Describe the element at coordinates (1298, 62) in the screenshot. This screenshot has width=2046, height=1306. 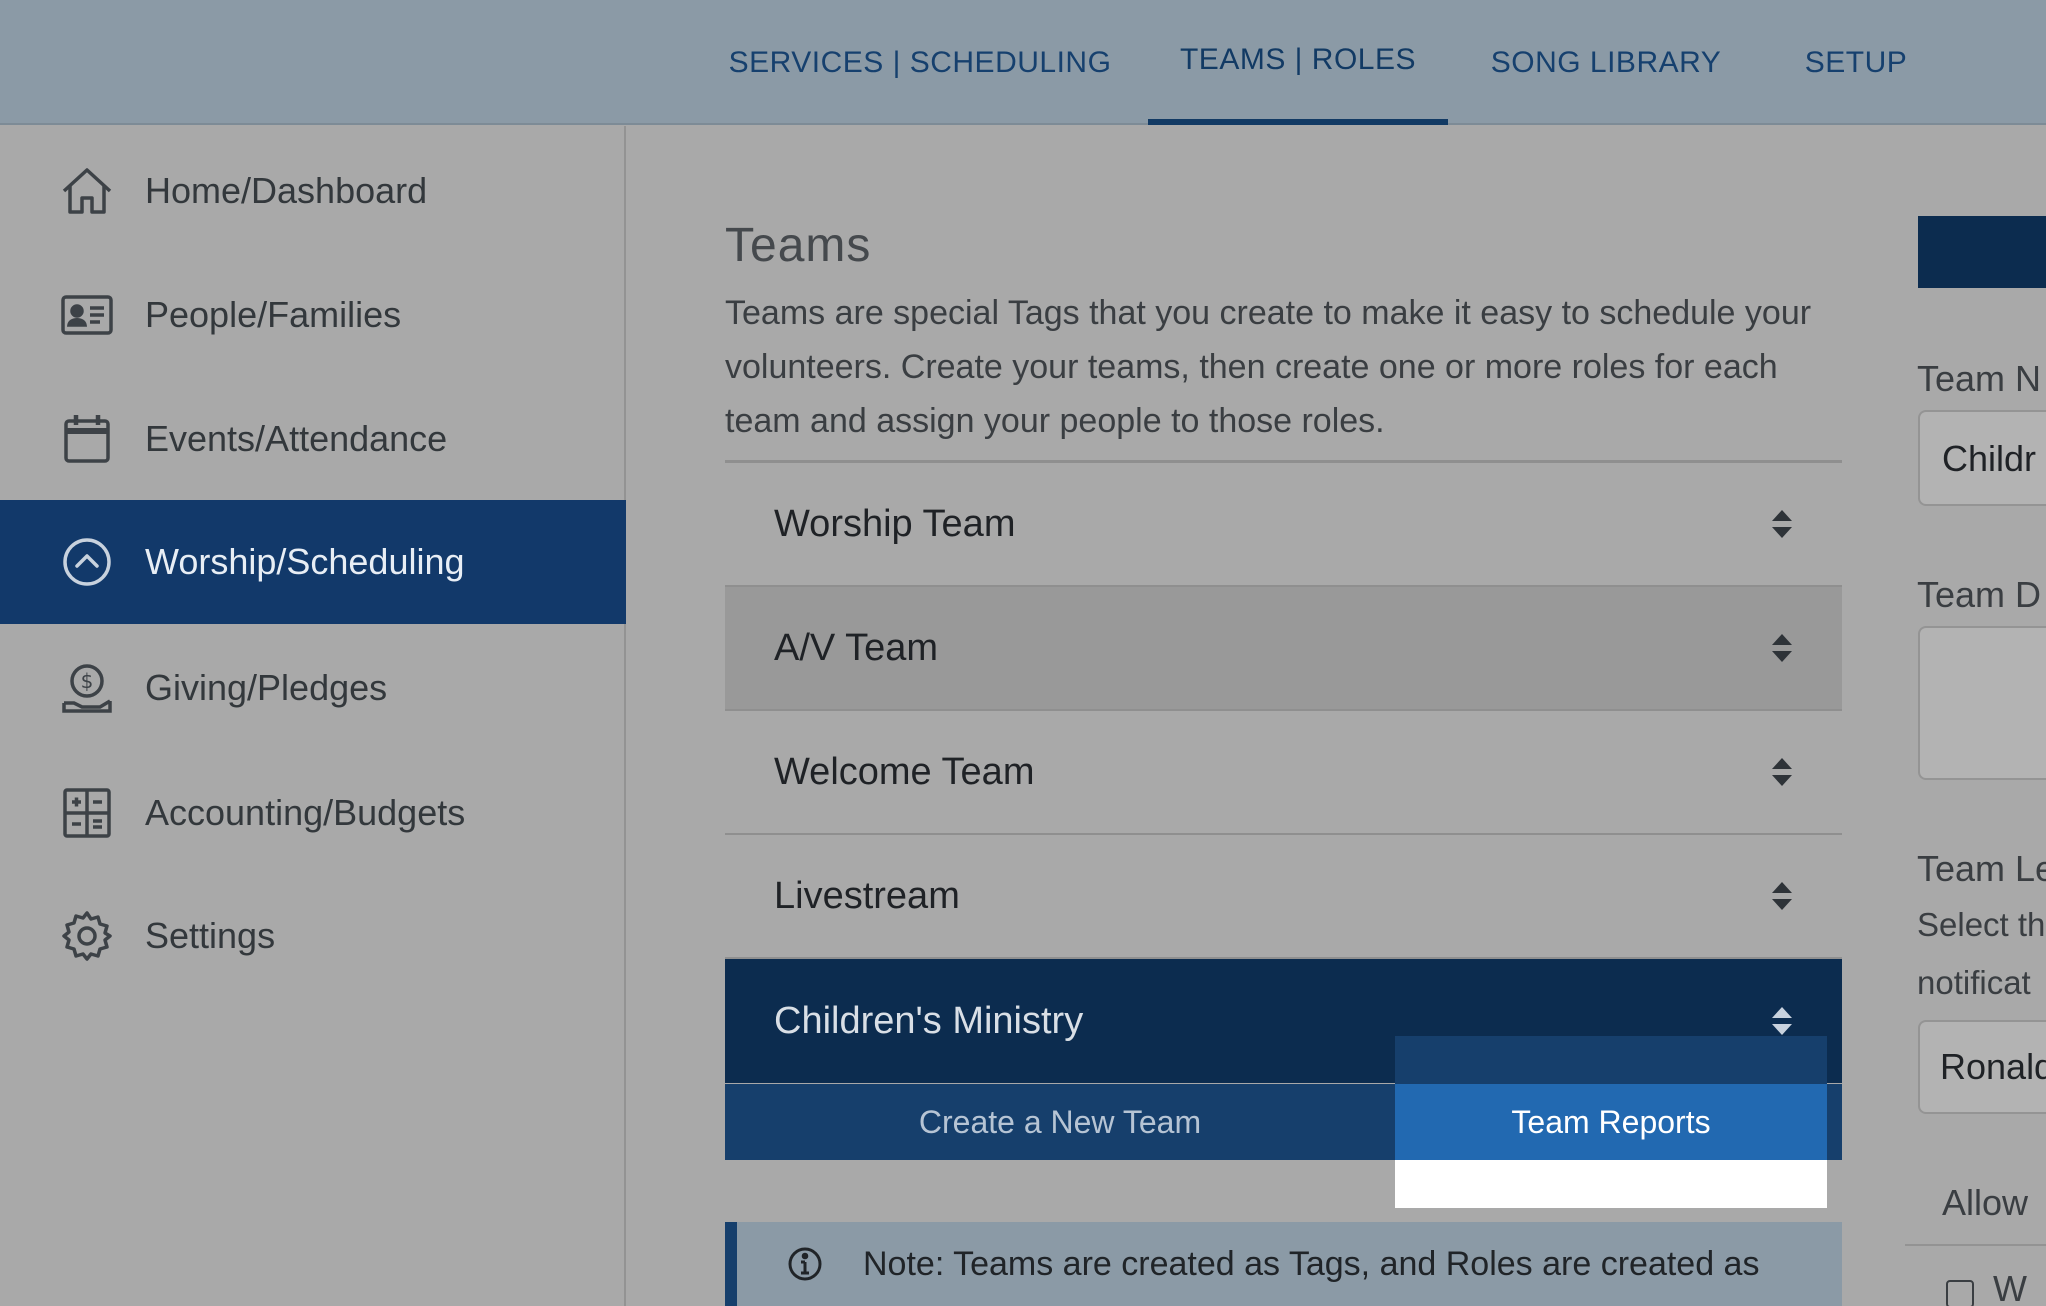
I see `tab-teams-roles: TEAMS | ROLES` at that location.